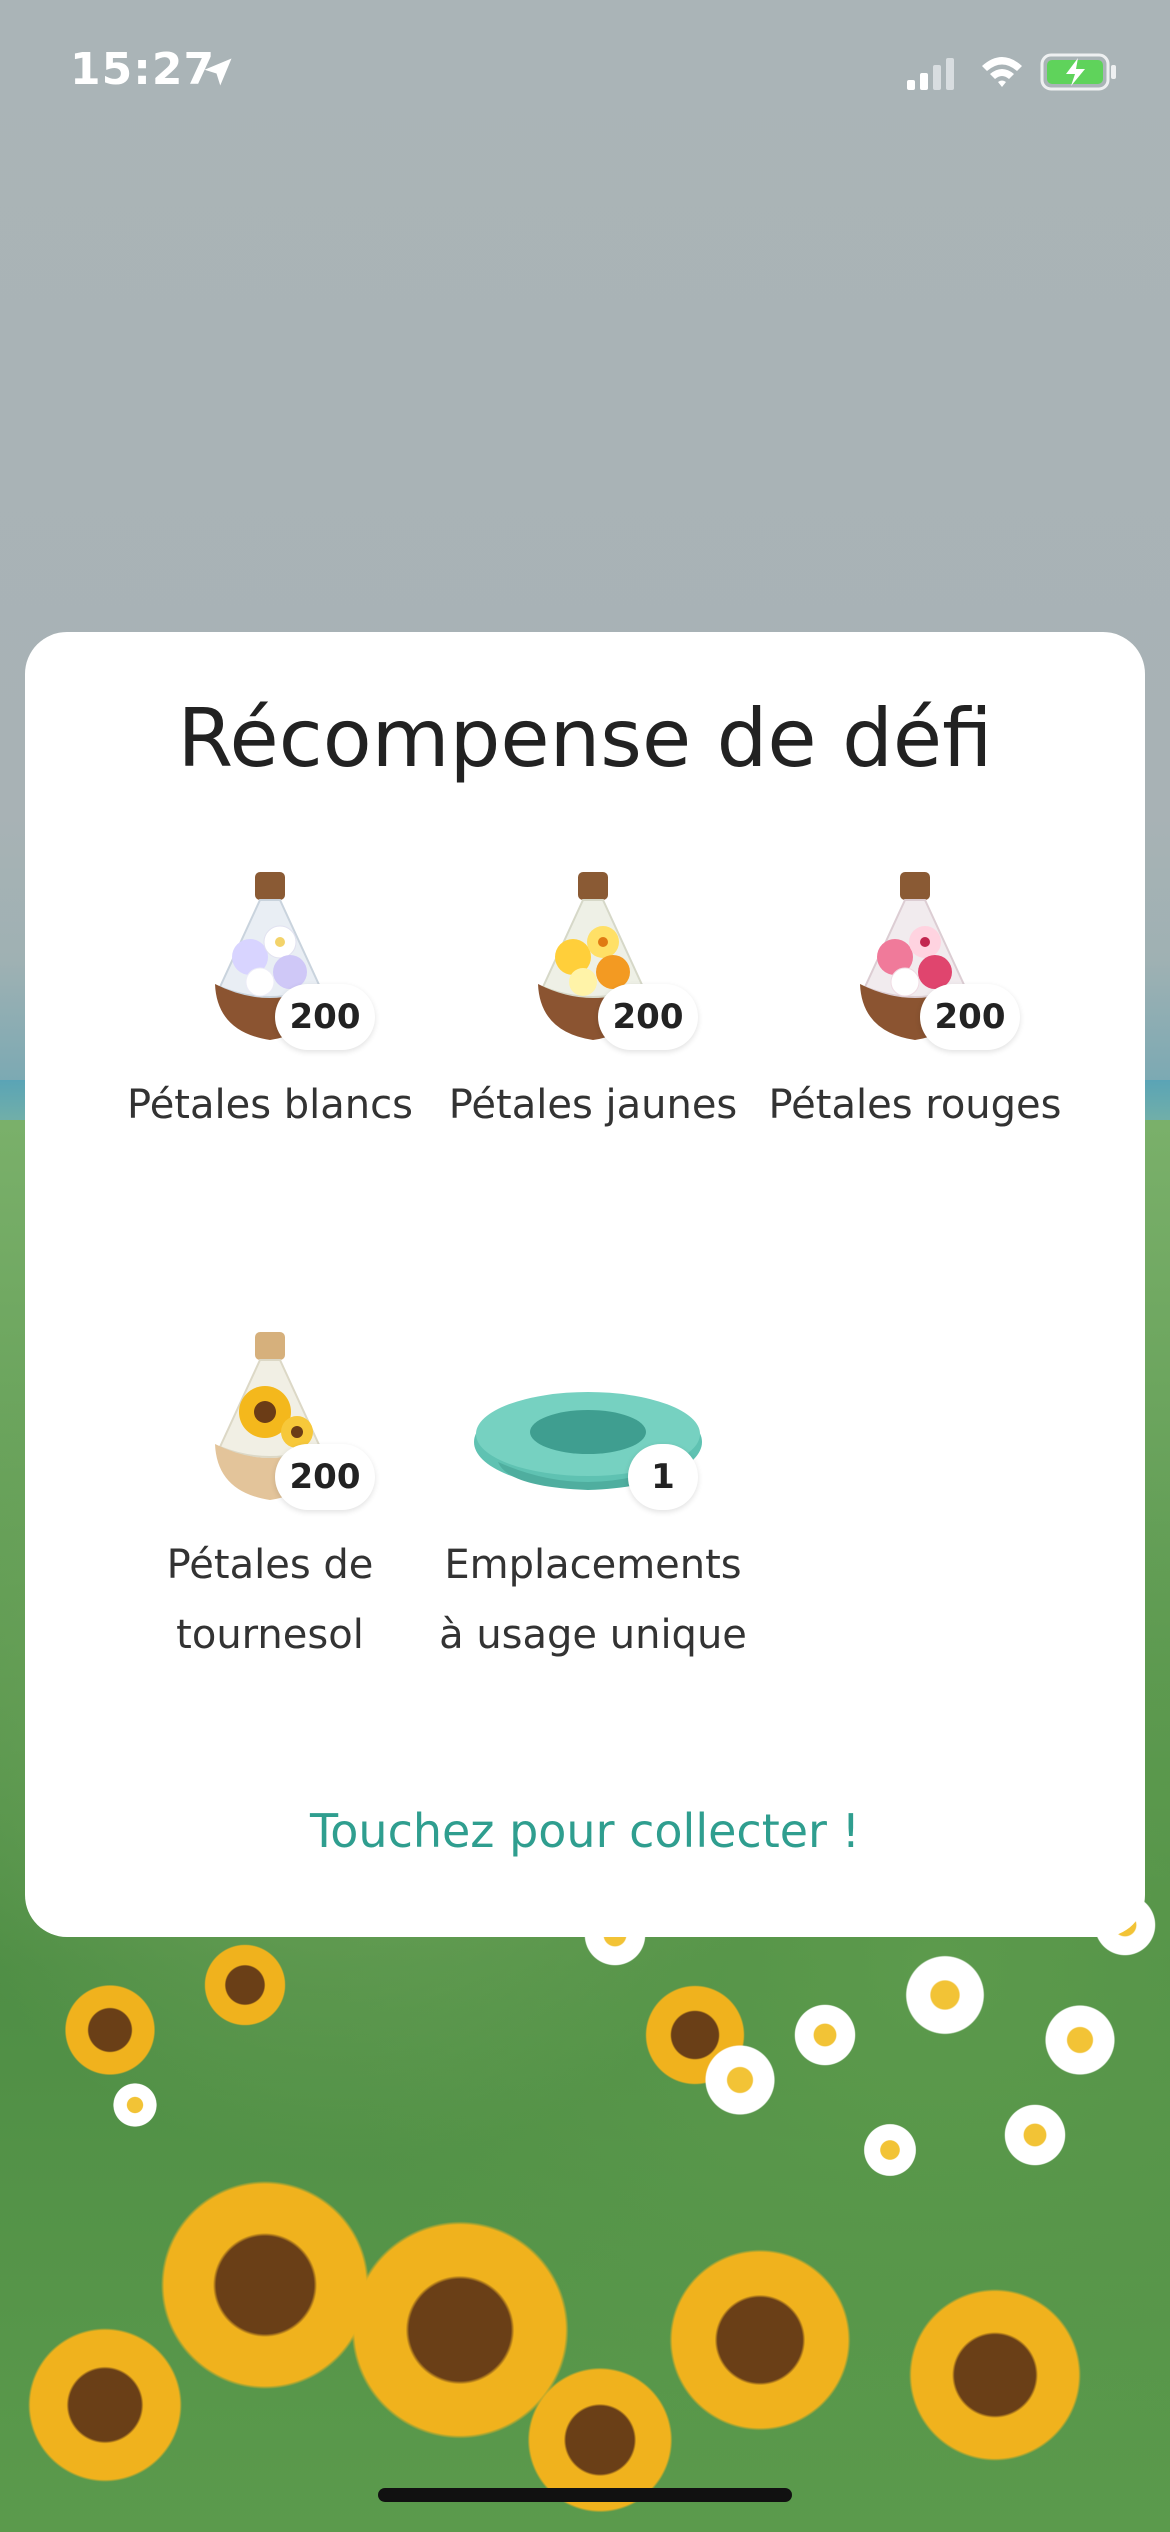  What do you see at coordinates (585, 2495) in the screenshot?
I see `home-indicator` at bounding box center [585, 2495].